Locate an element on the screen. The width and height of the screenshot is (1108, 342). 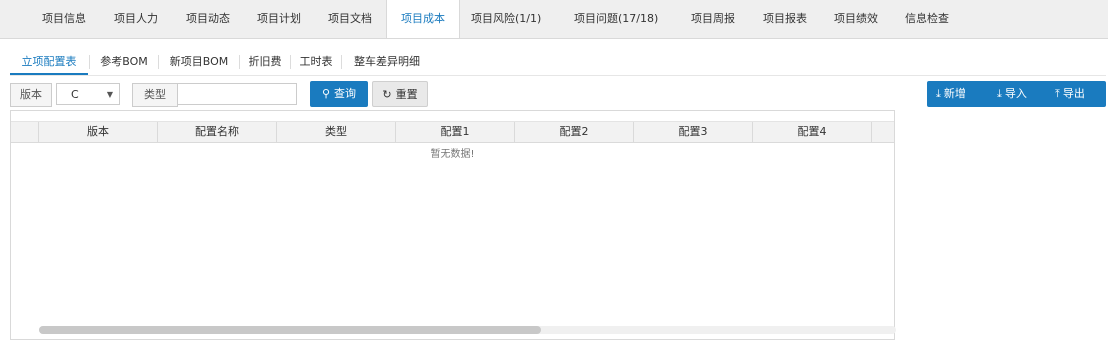
export-button-label: 导出 is located at coordinates (1073, 93).